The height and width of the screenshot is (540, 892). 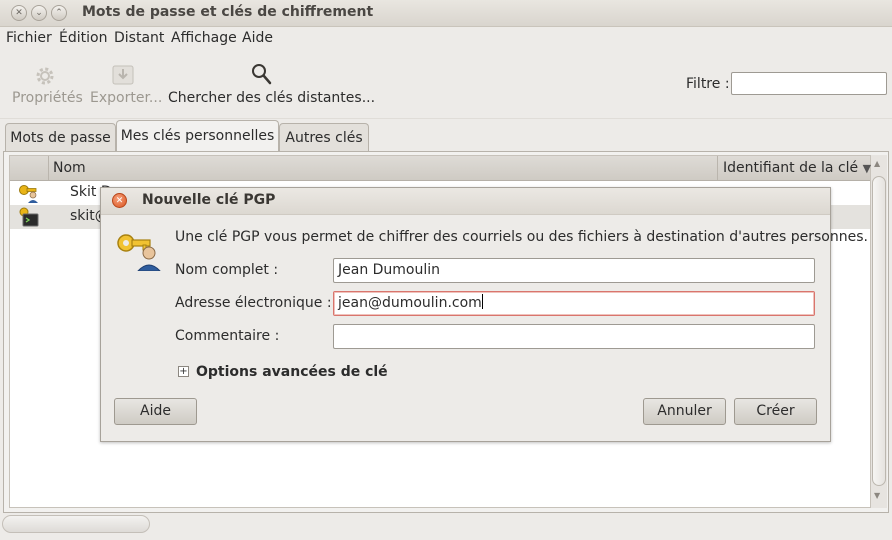 I want to click on maximize-window-button: ⌃, so click(x=59, y=13).